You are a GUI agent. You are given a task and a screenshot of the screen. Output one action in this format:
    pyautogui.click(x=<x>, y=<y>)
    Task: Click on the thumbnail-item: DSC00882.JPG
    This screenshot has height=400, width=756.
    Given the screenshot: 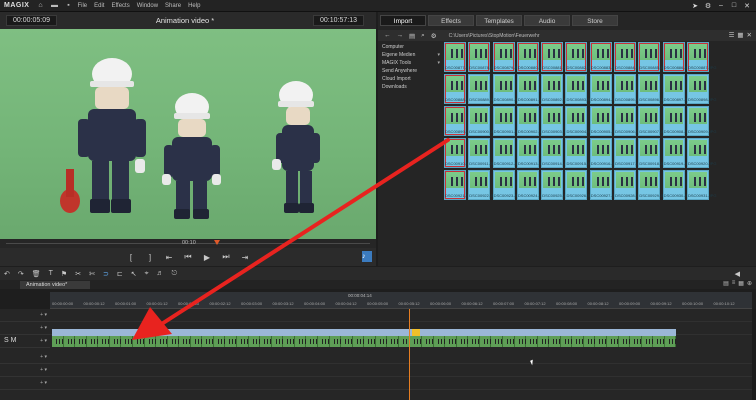 What is the action you would take?
    pyautogui.click(x=580, y=57)
    